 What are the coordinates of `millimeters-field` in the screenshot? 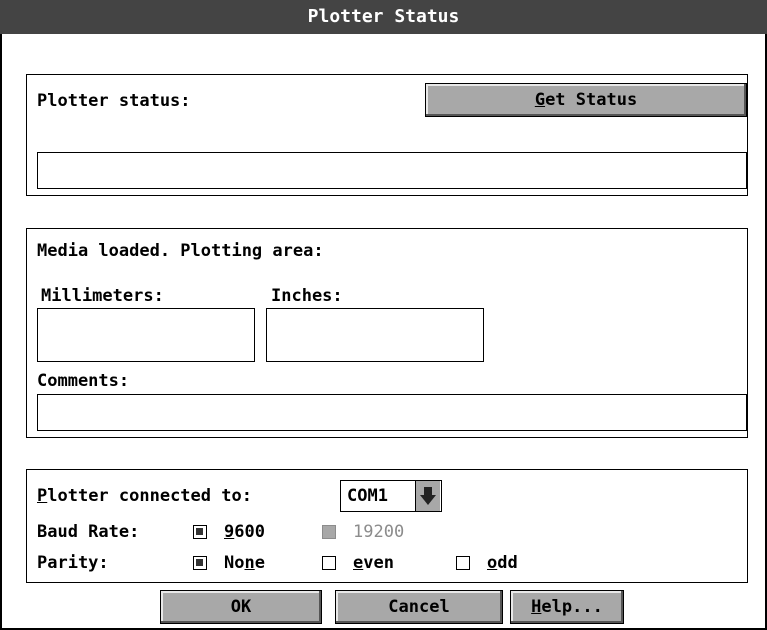 It's located at (146, 335).